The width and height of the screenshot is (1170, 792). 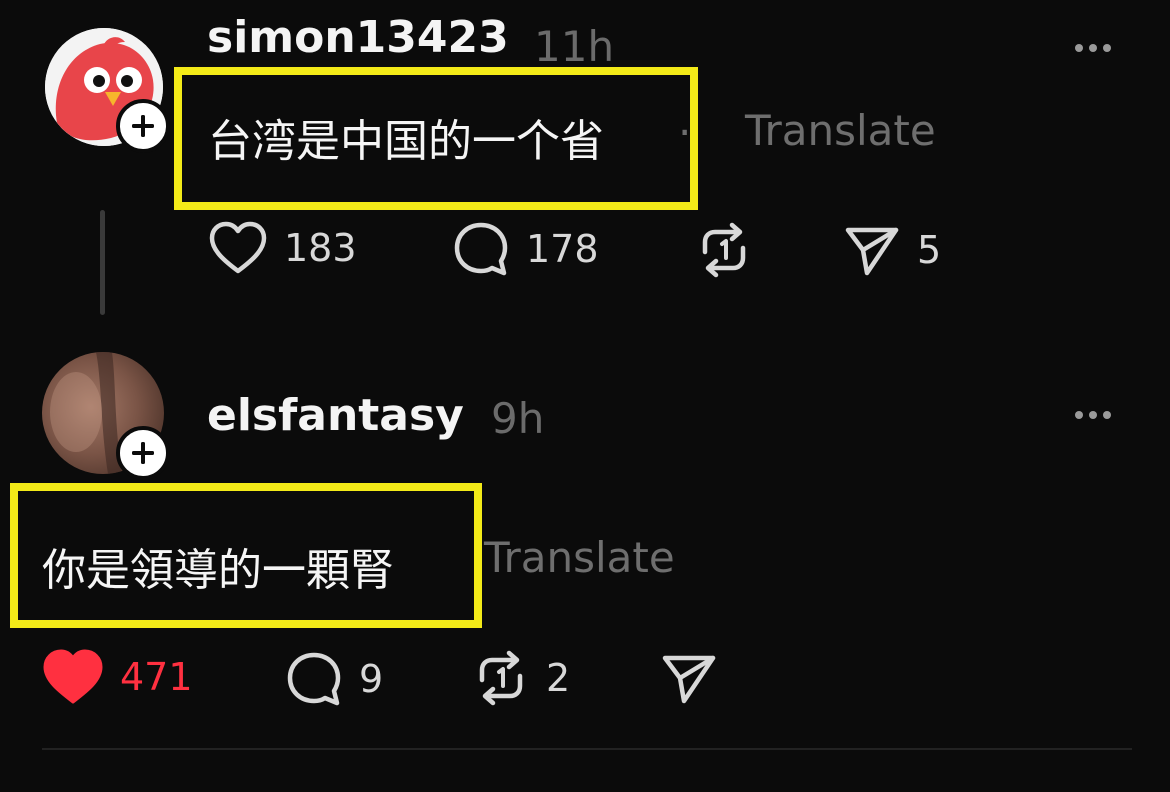 What do you see at coordinates (320, 248) in the screenshot?
I see `like-count: 183` at bounding box center [320, 248].